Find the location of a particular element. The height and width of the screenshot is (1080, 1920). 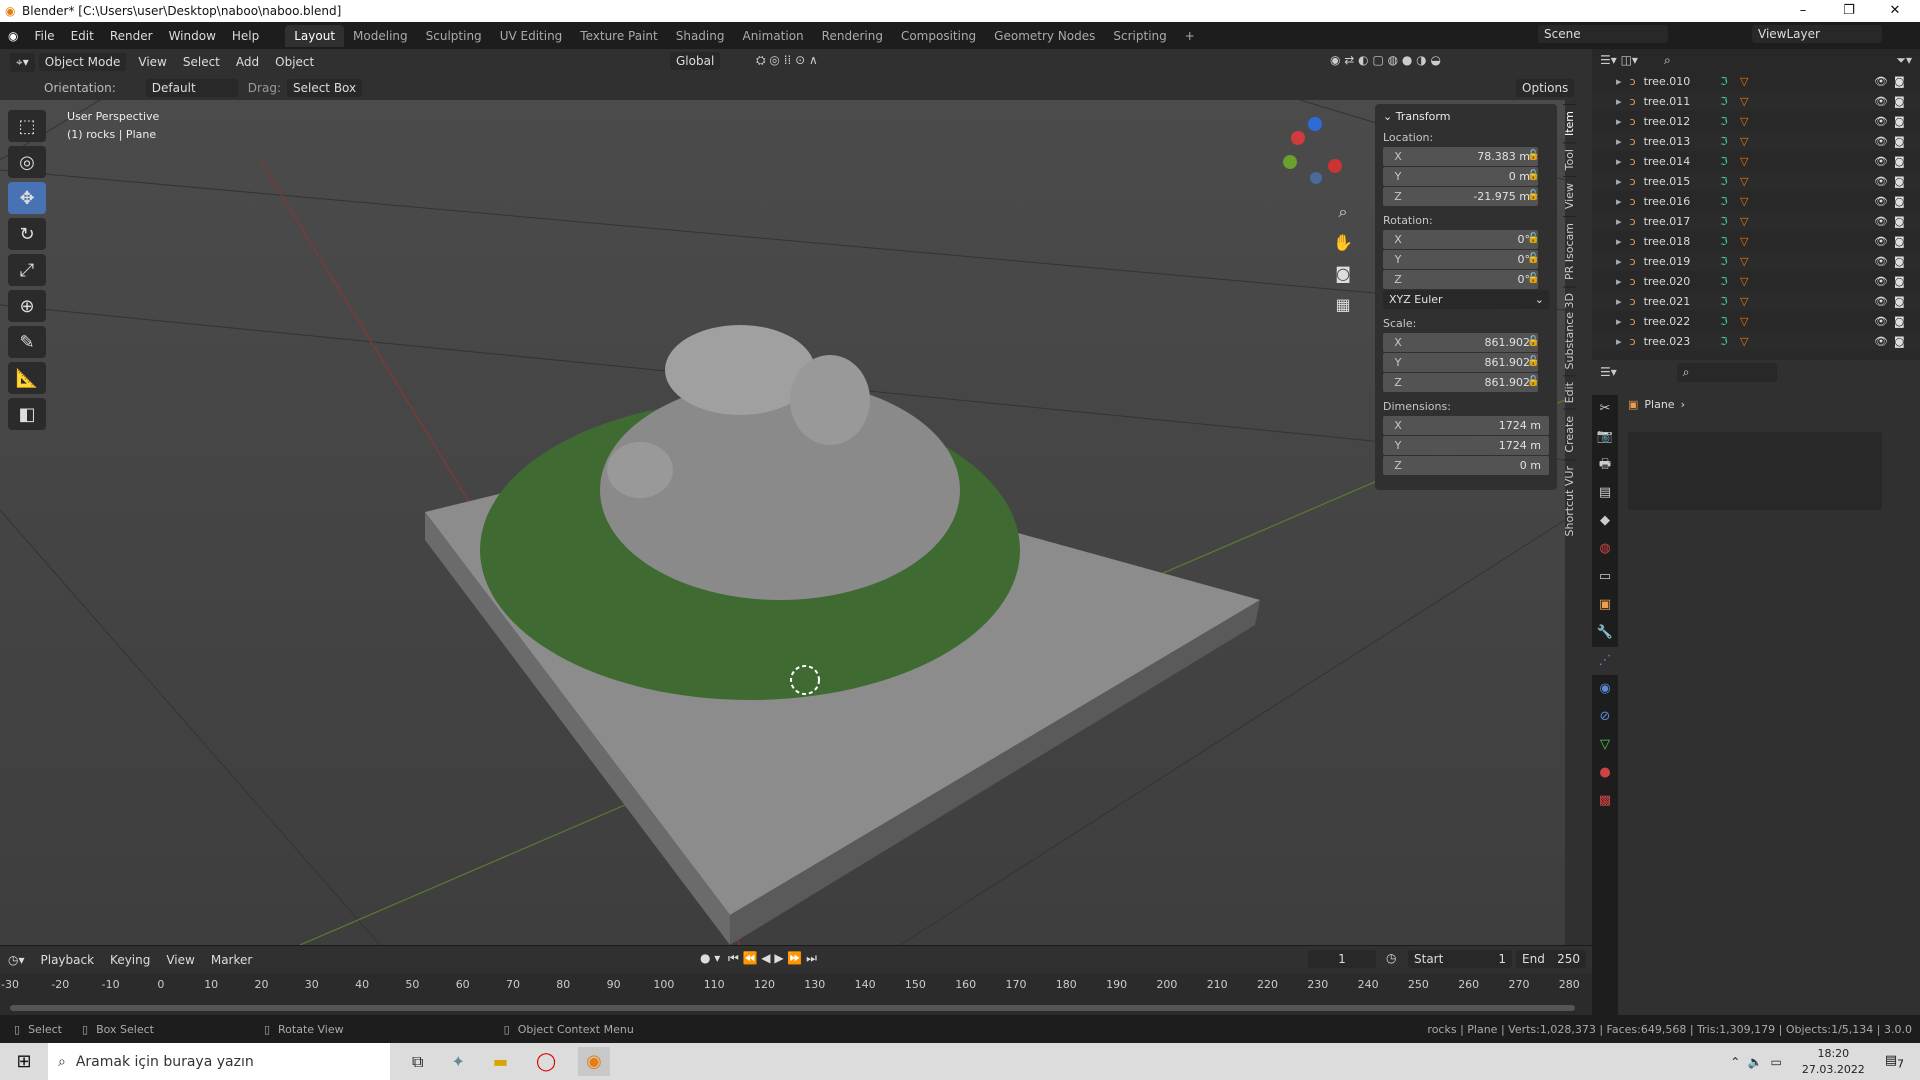

transform-tool-icon: ⊕ is located at coordinates (27, 306).